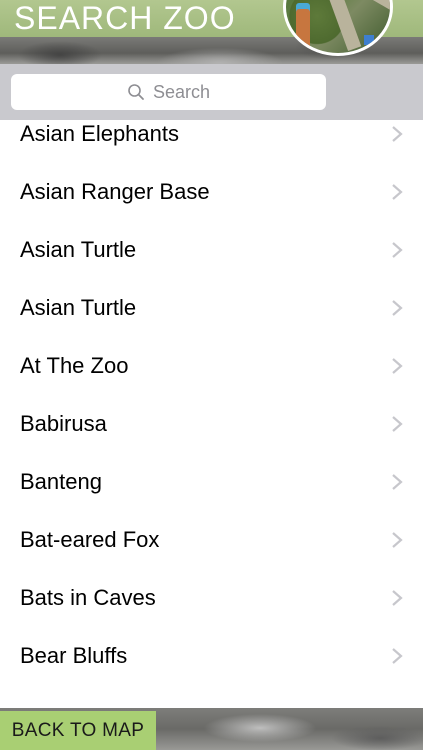  Describe the element at coordinates (88, 597) in the screenshot. I see `list-item-label: Bats in Caves` at that location.